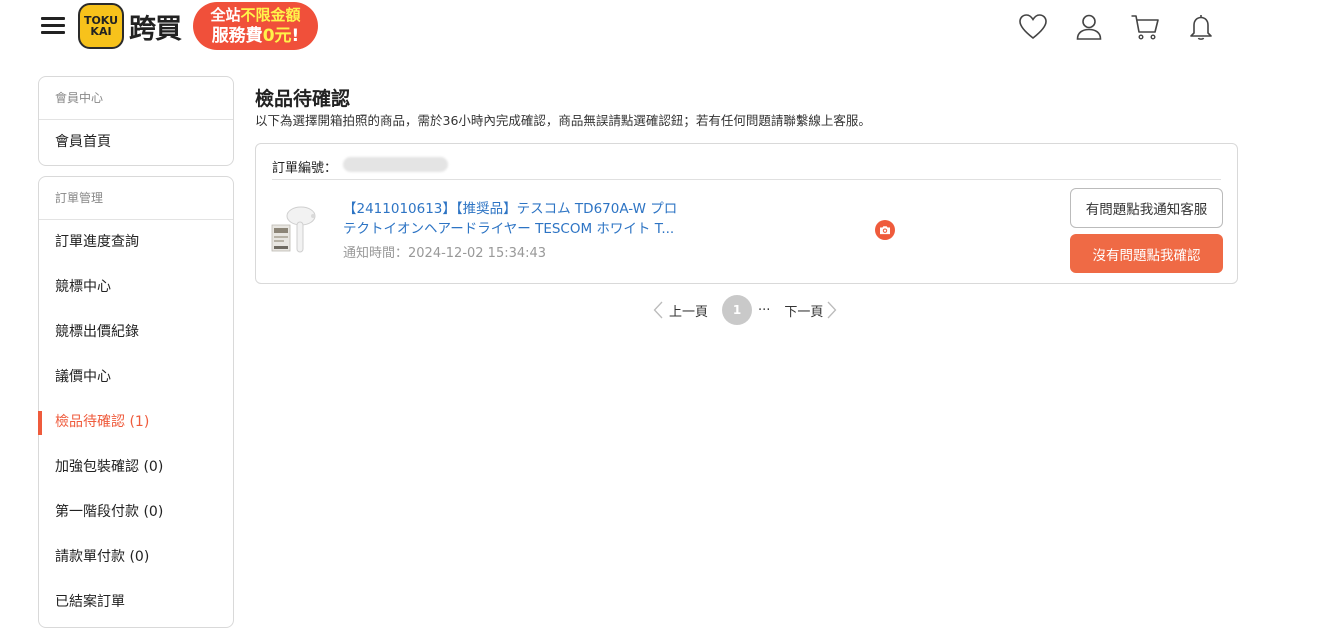  What do you see at coordinates (295, 36) in the screenshot?
I see `promo-text: !` at bounding box center [295, 36].